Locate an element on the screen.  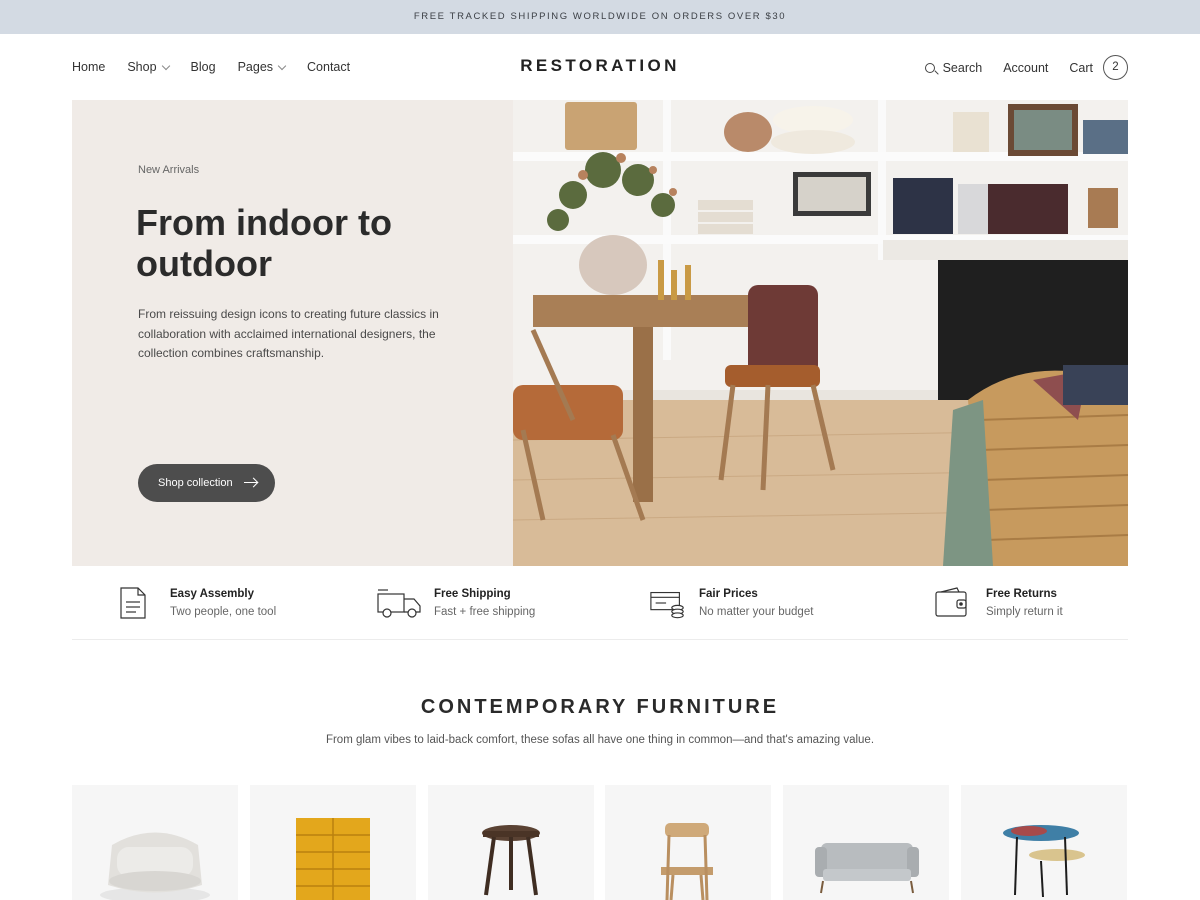
product-card-side-table is located at coordinates (1044, 842).